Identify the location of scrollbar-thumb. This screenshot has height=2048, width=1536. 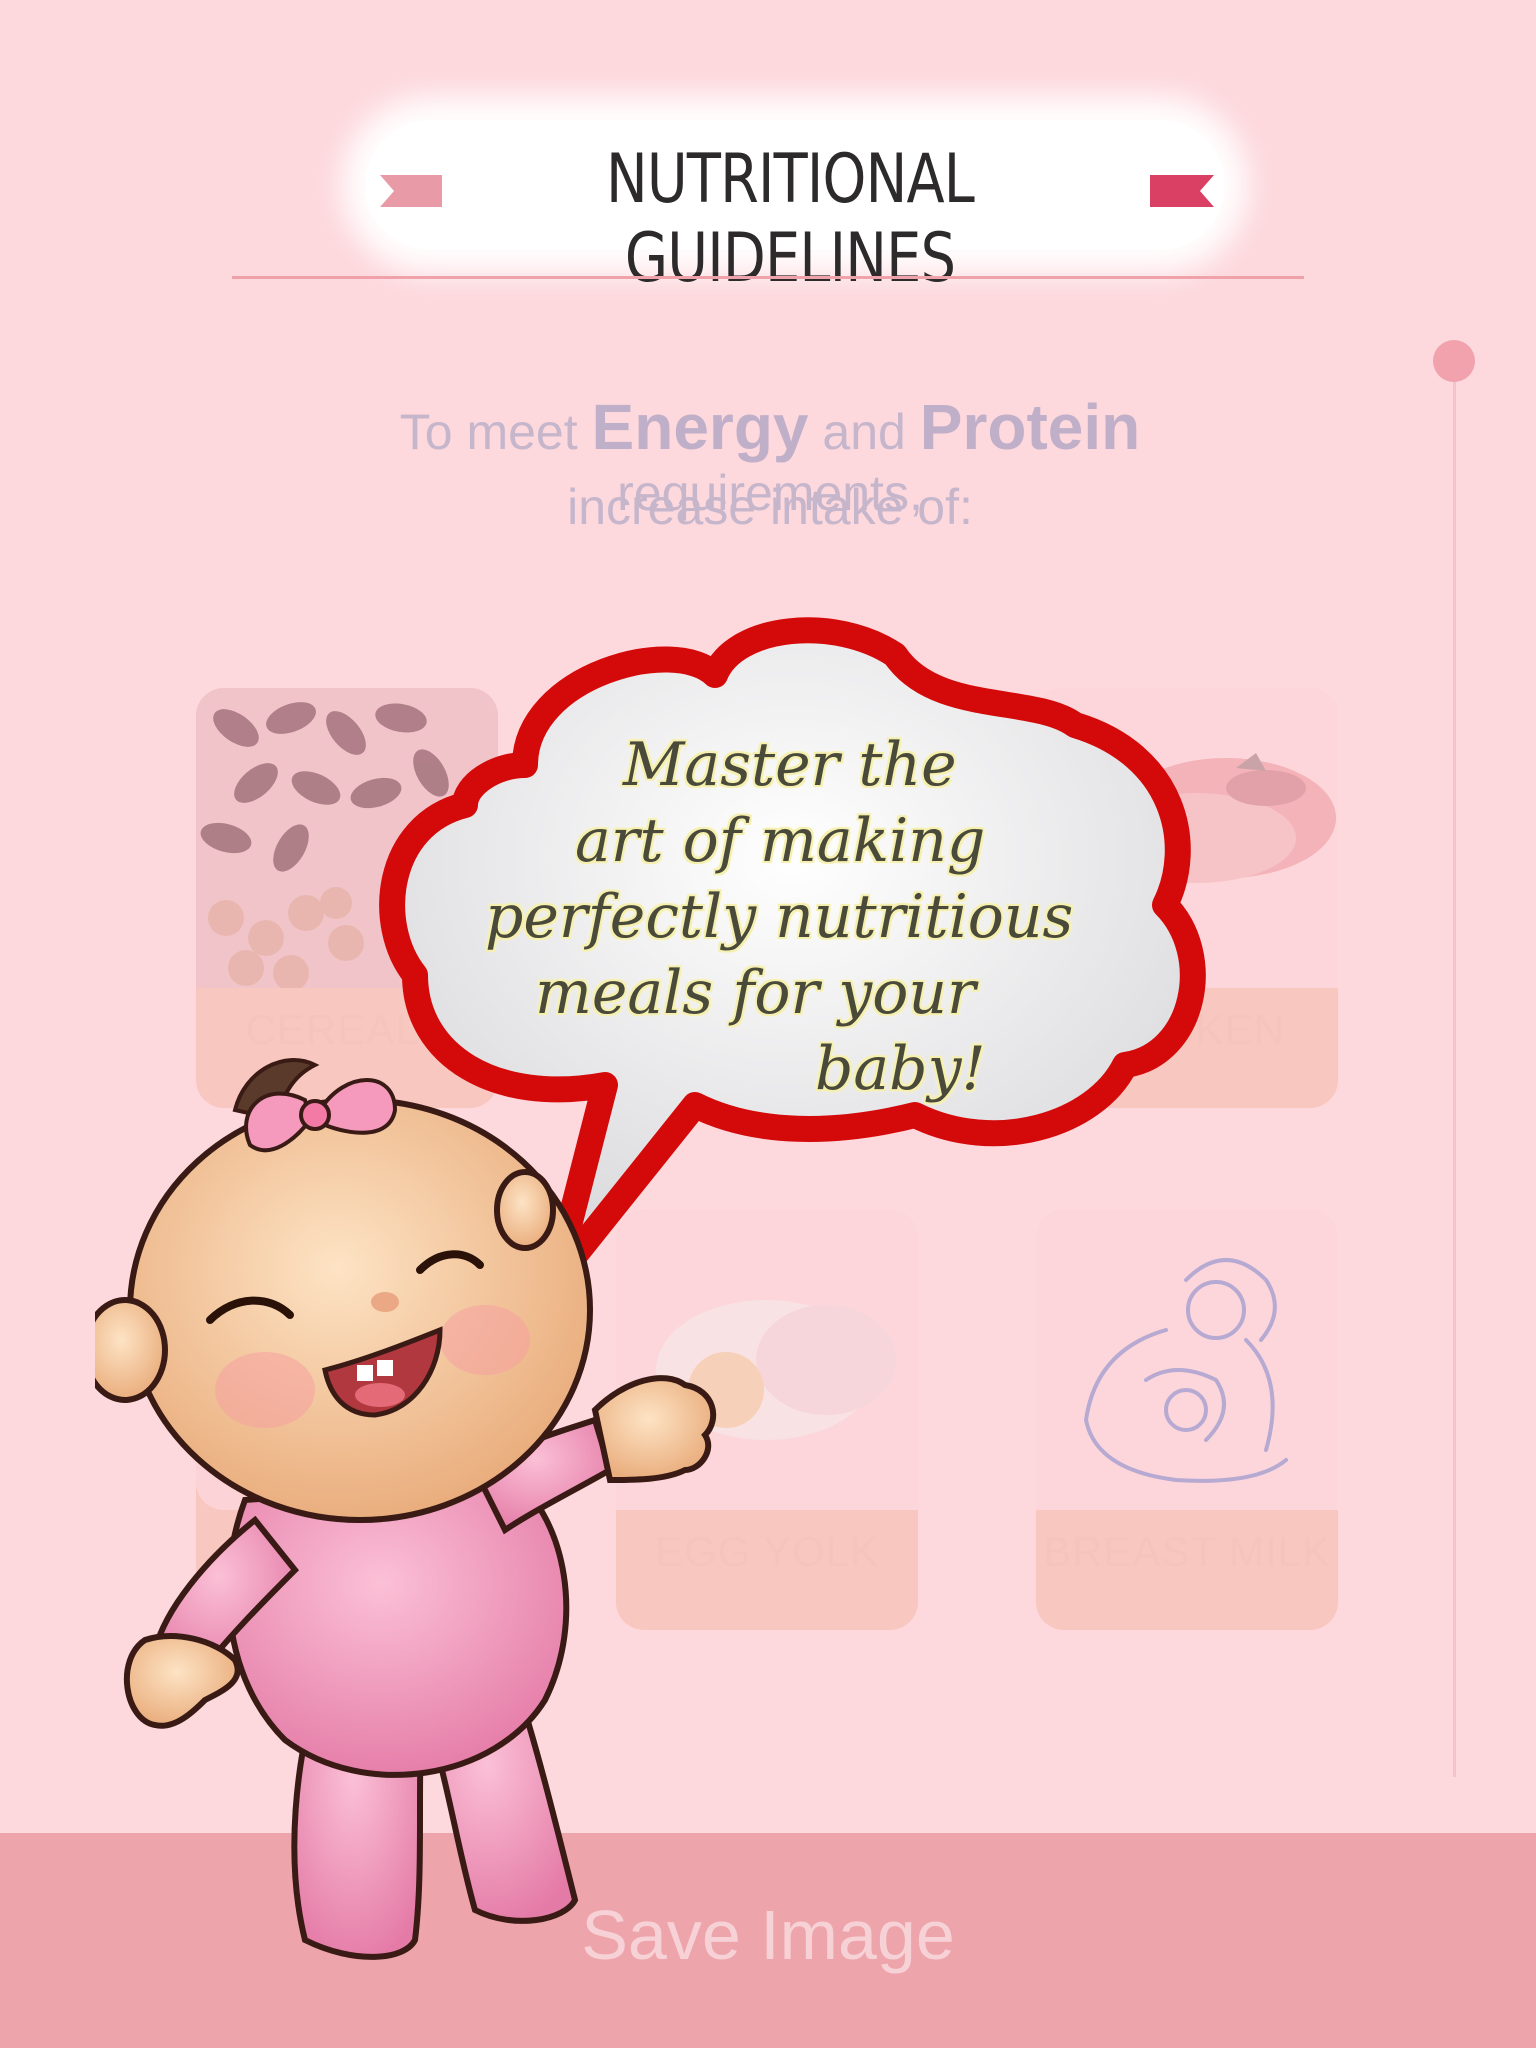
(1454, 361).